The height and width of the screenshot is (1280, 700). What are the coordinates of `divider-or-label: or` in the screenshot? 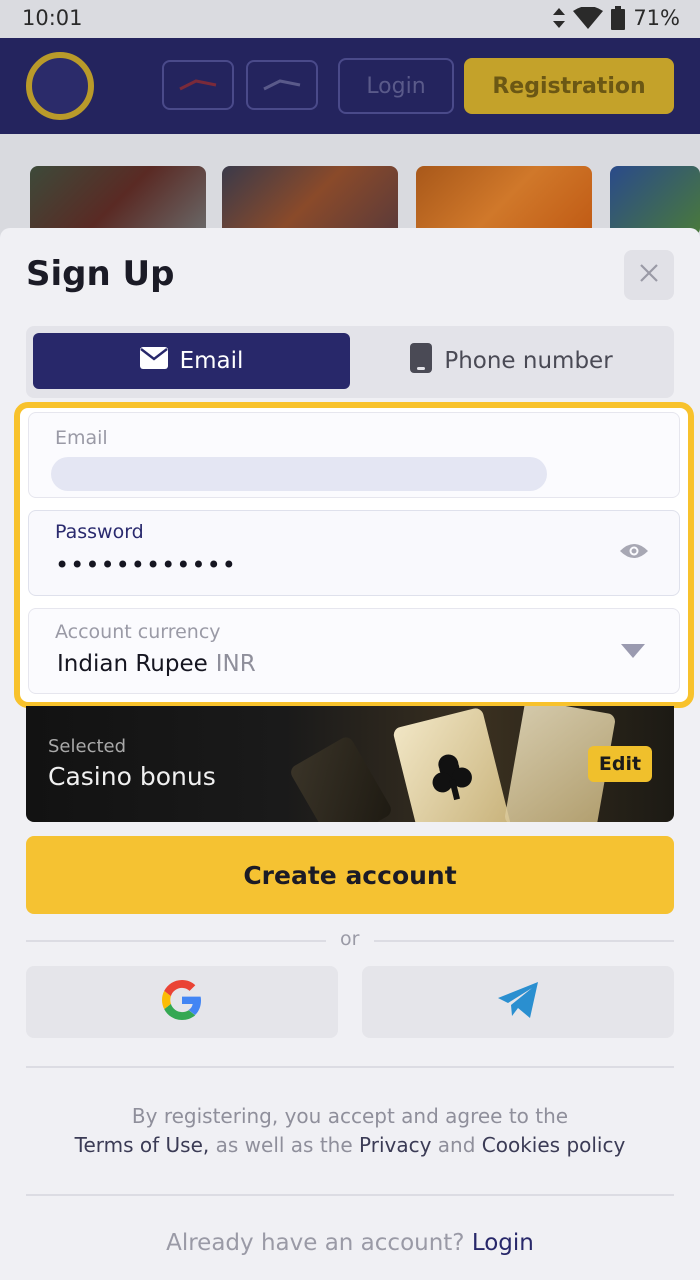 It's located at (350, 939).